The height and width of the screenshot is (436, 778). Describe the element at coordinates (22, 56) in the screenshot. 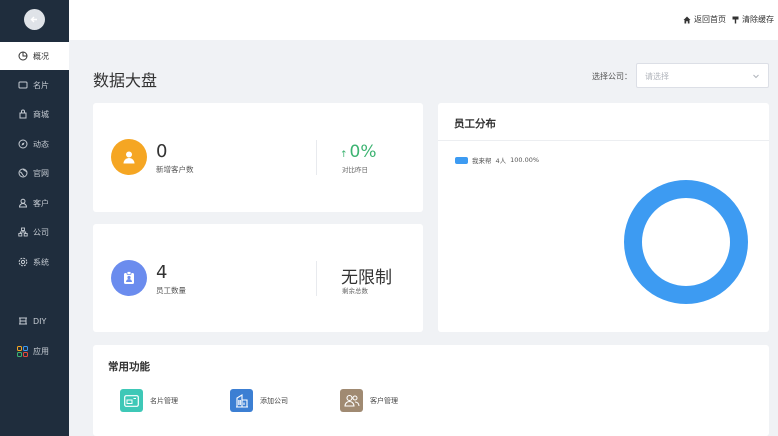

I see `dashboard-icon` at that location.